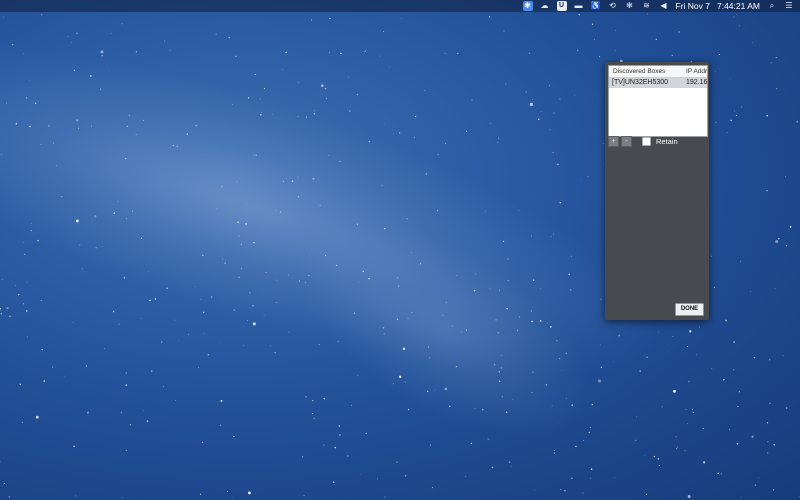 The image size is (800, 500). What do you see at coordinates (738, 6) in the screenshot?
I see `menu-bar-clock: 7:44:21 AM` at bounding box center [738, 6].